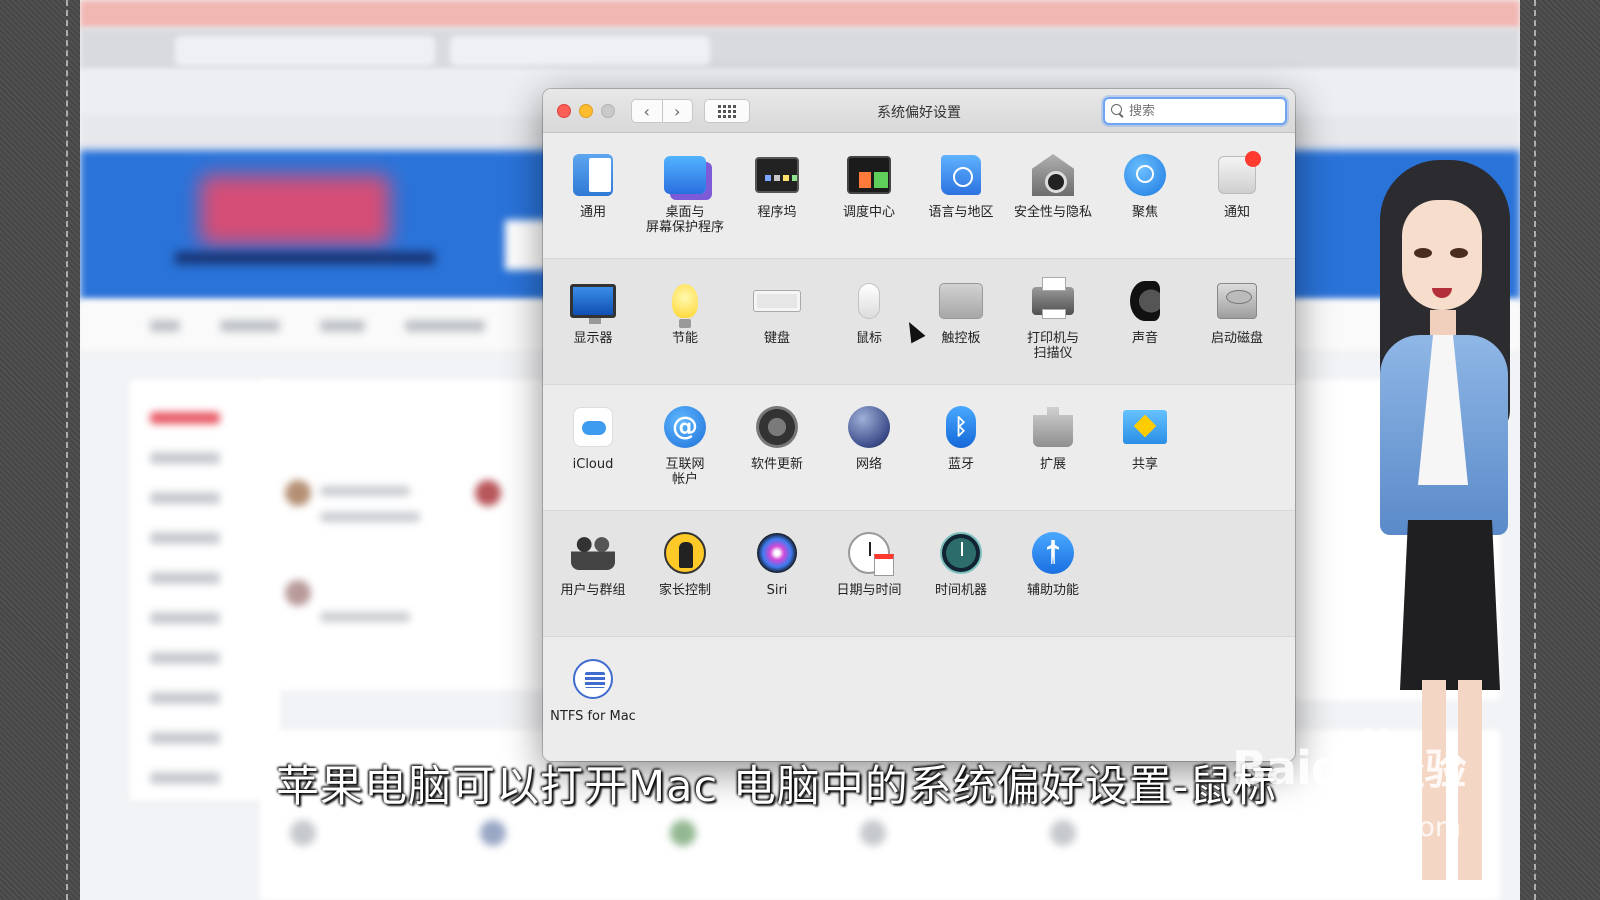  What do you see at coordinates (685, 472) in the screenshot?
I see `pref-item-label: 互联网 帐户` at bounding box center [685, 472].